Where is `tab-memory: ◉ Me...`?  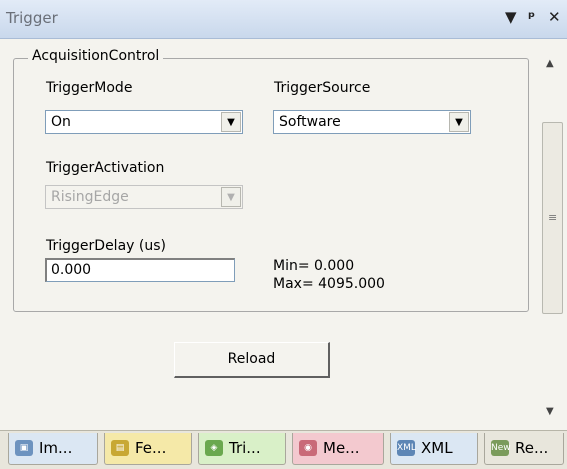 tab-memory: ◉ Me... is located at coordinates (338, 449).